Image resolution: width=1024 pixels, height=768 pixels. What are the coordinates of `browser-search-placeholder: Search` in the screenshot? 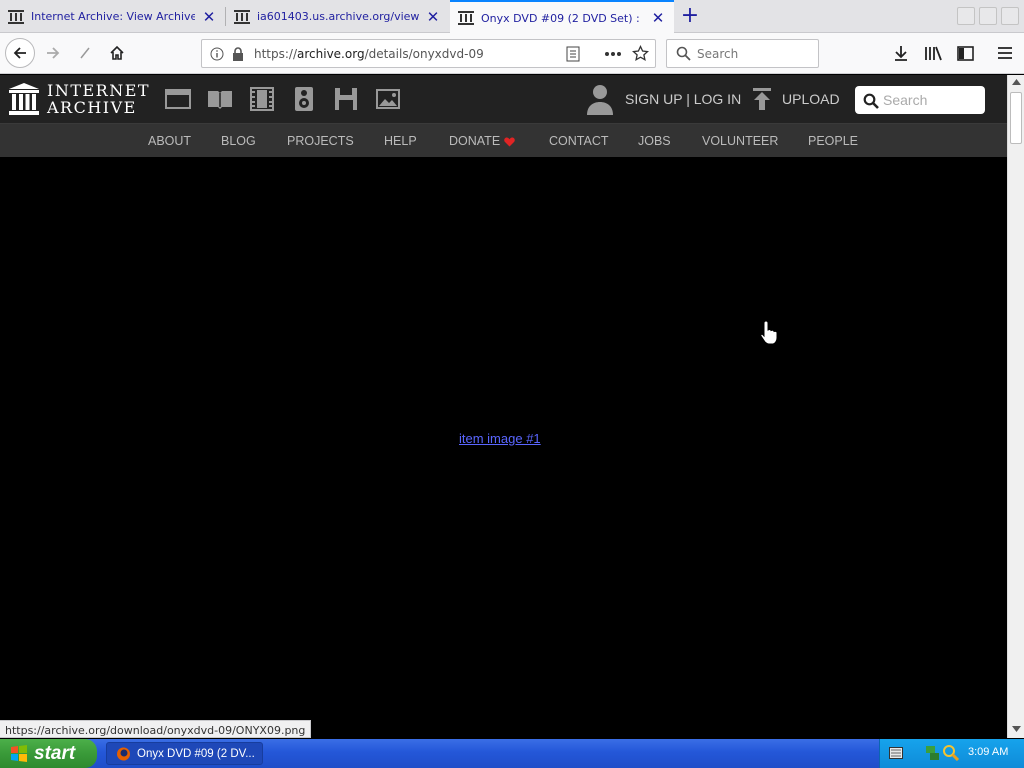 It's located at (718, 54).